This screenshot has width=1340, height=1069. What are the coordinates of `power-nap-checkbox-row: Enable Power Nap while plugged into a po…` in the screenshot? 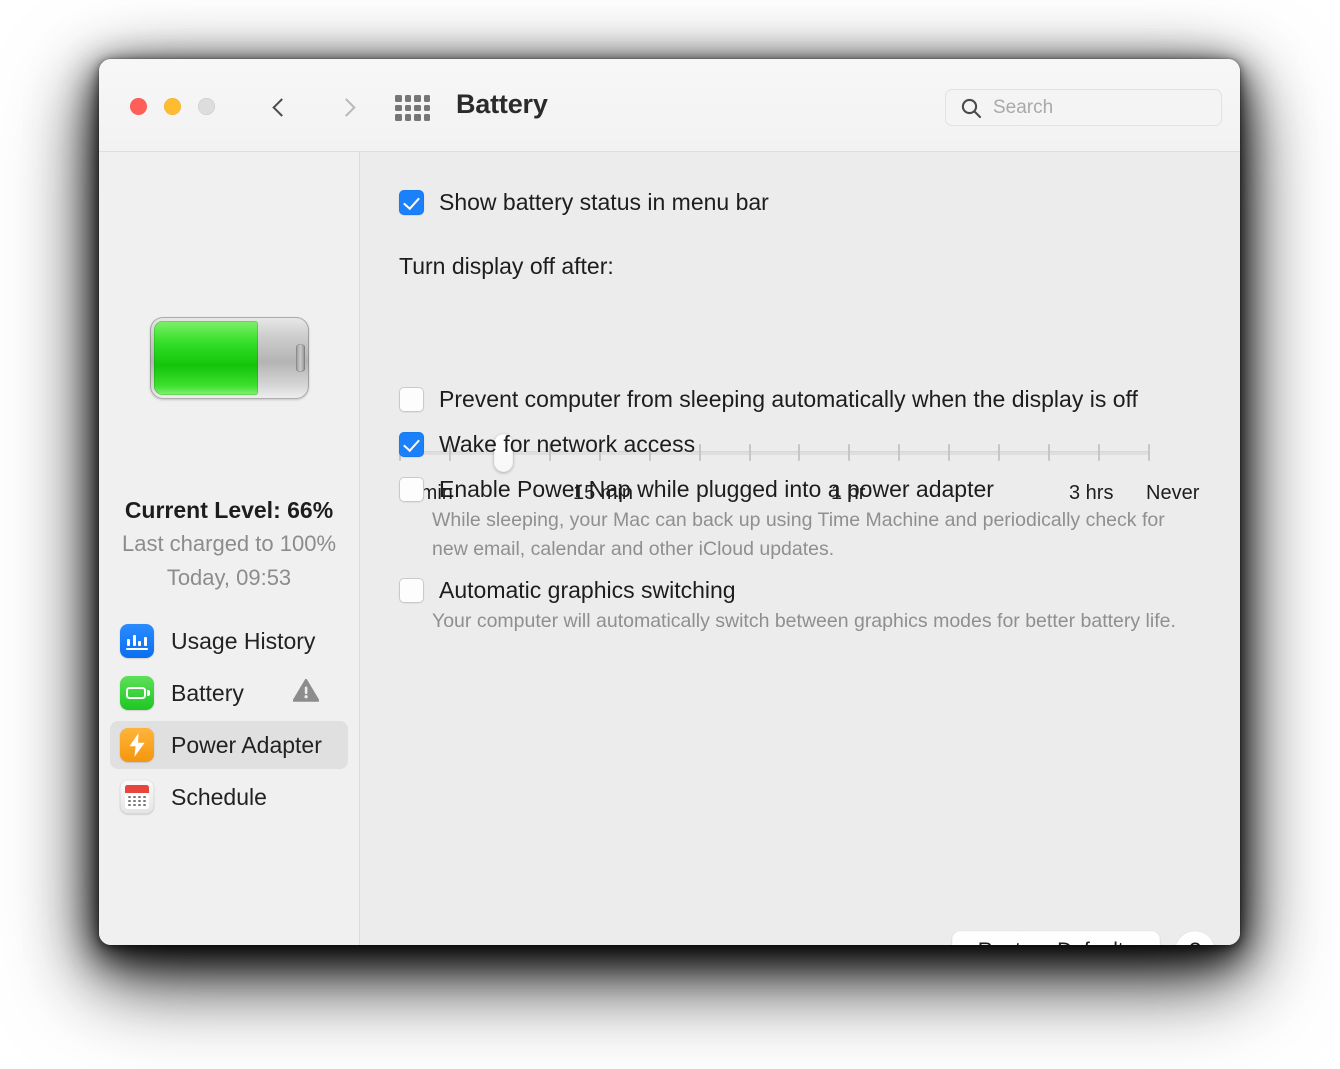 It's located at (696, 489).